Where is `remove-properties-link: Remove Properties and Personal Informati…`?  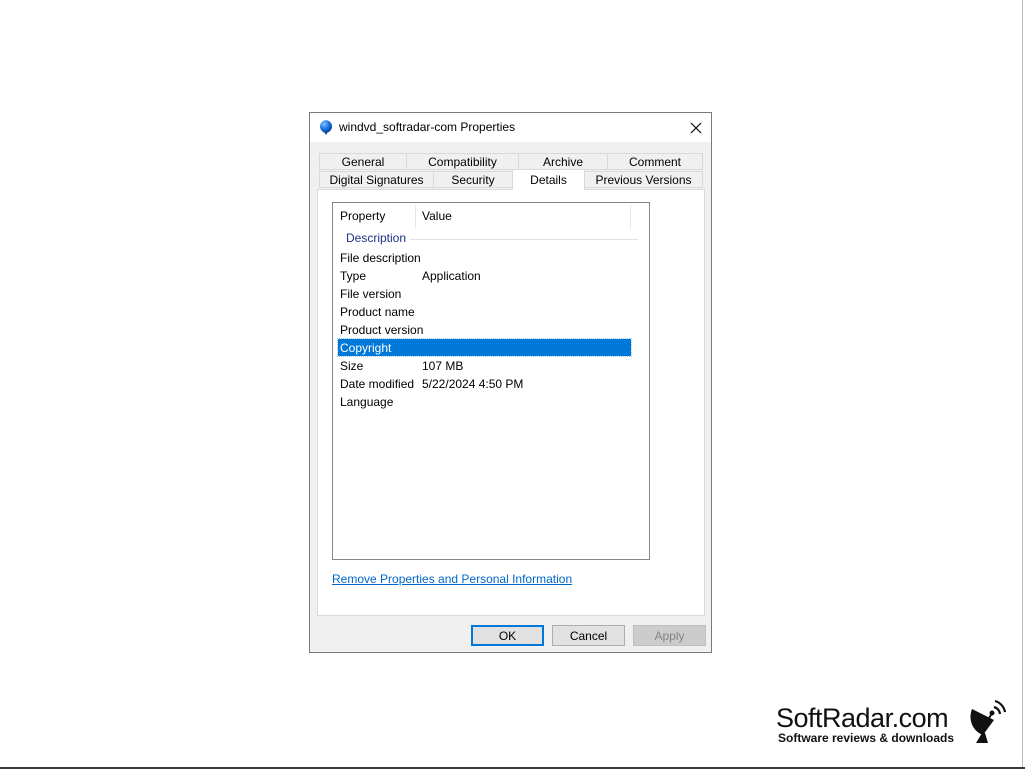 remove-properties-link: Remove Properties and Personal Informati… is located at coordinates (452, 579).